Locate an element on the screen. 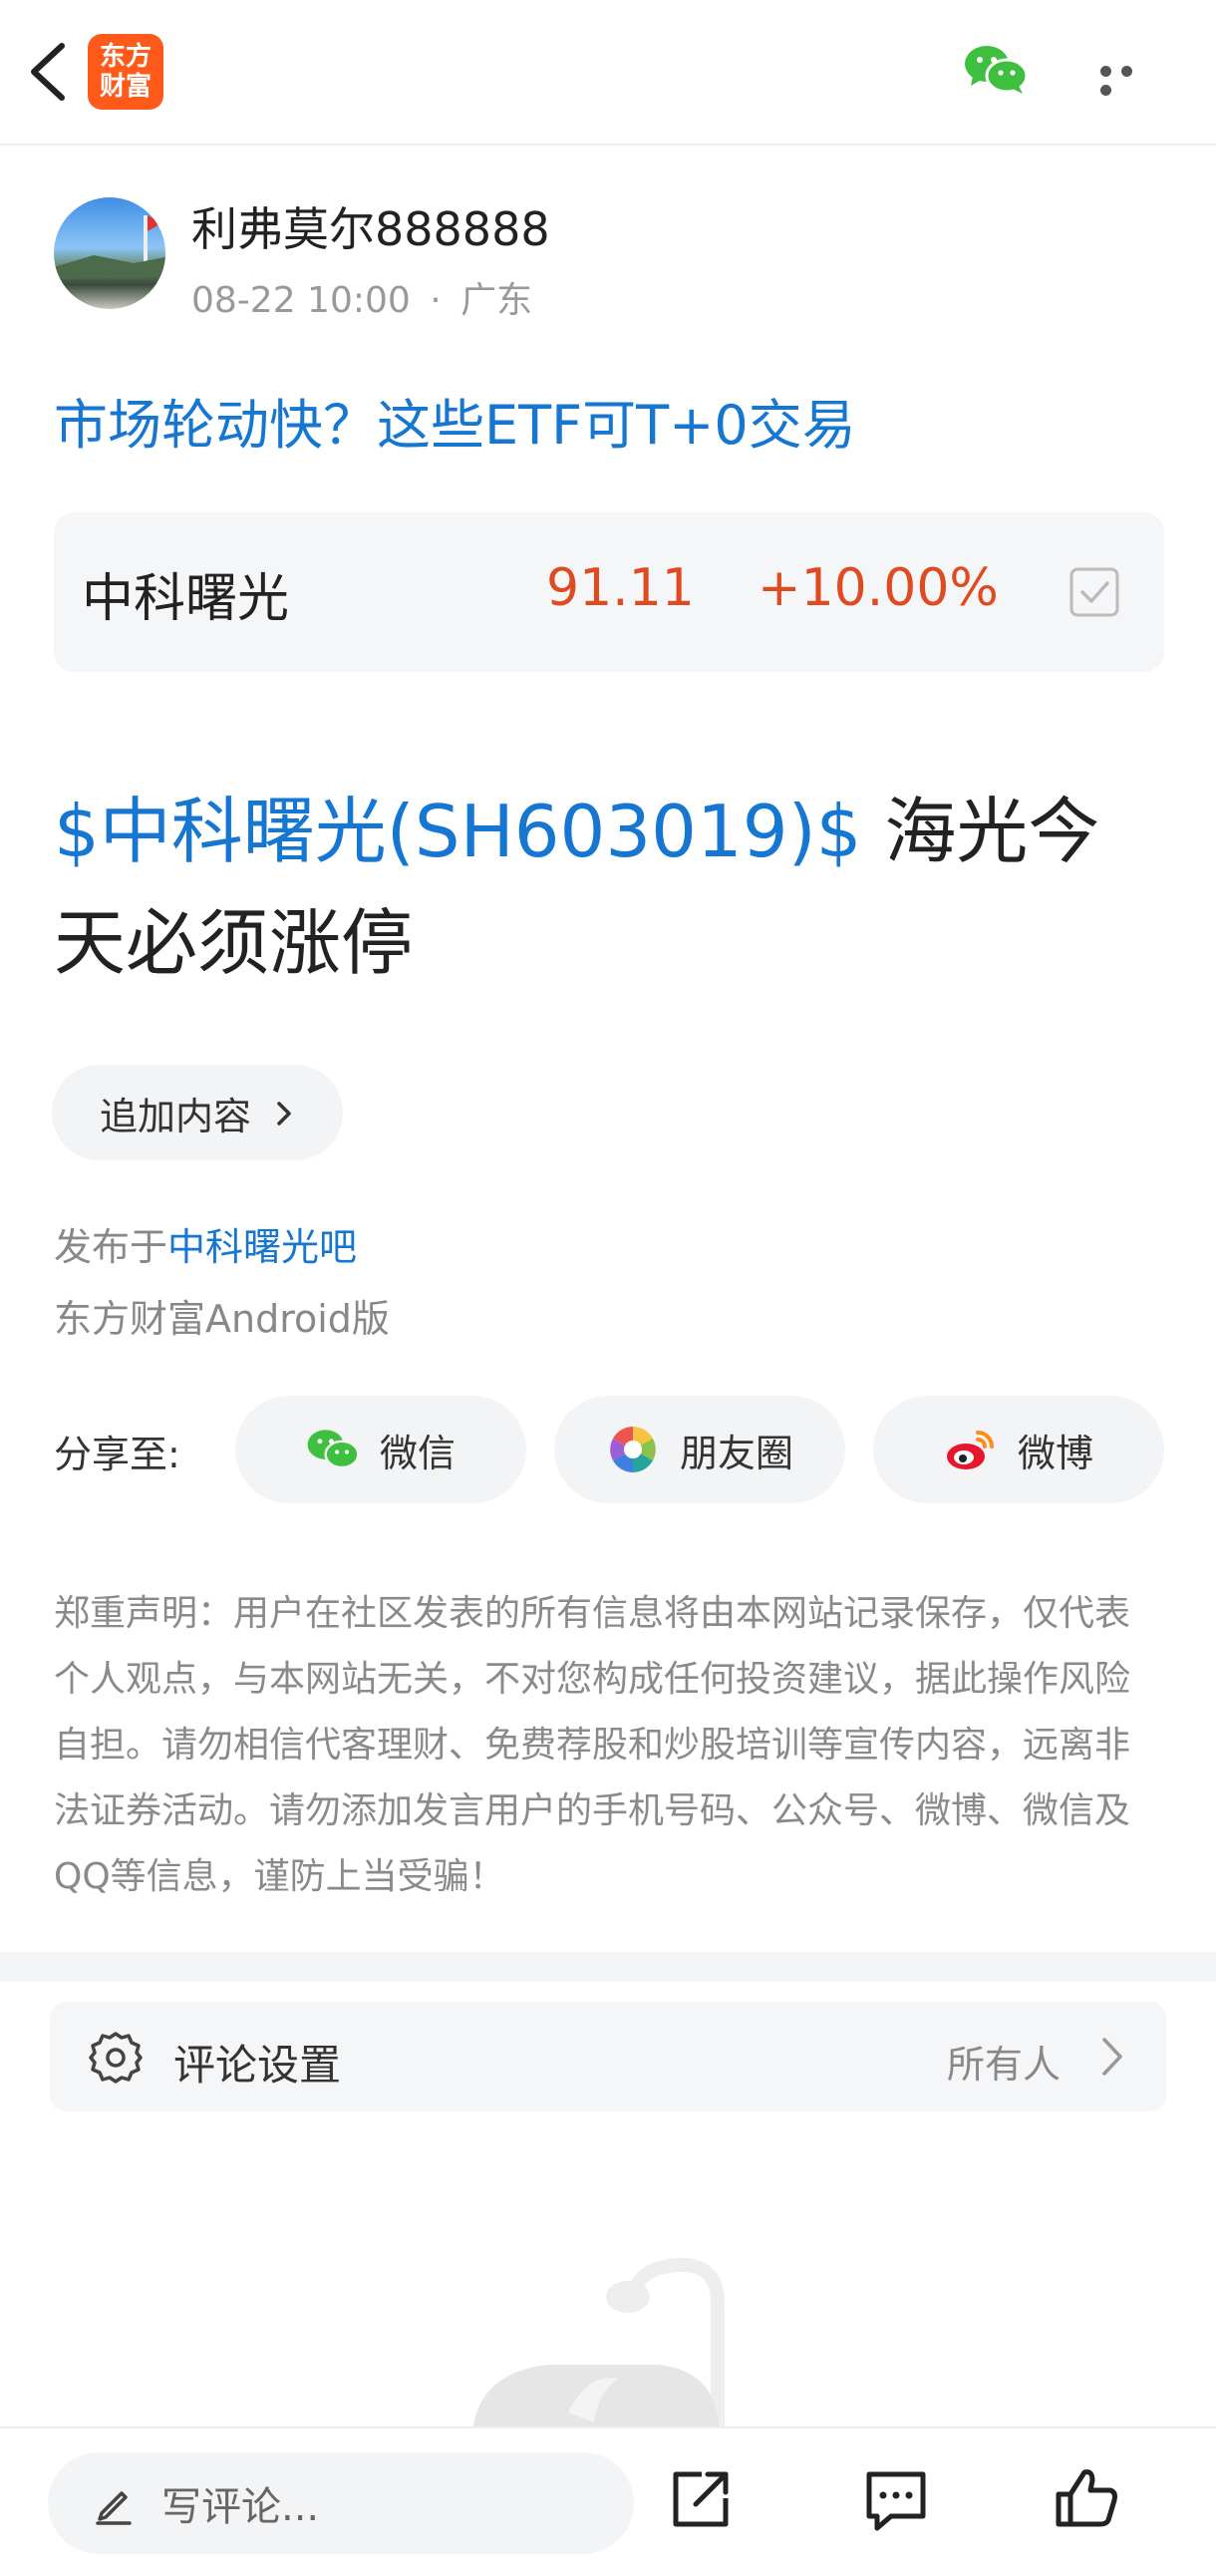 Image resolution: width=1216 pixels, height=2576 pixels. stock-name: 中科曙光 is located at coordinates (186, 599).